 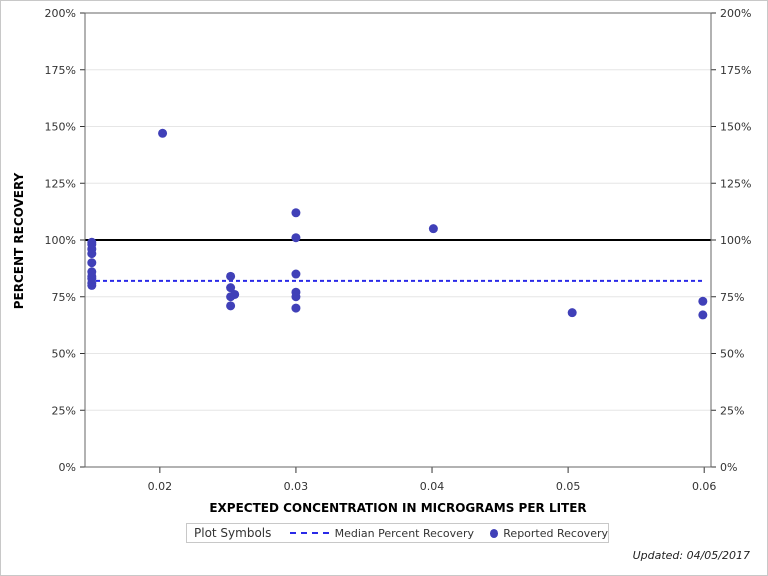 I want to click on y-tick-label-right: 100%, so click(x=735, y=240).